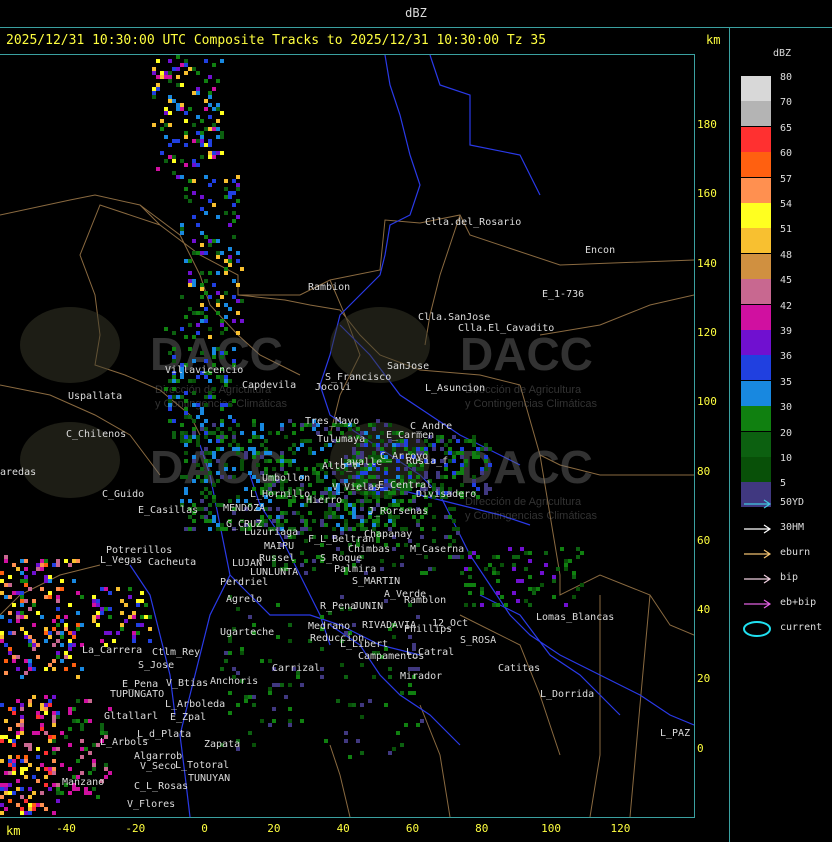 This screenshot has width=832, height=842. What do you see at coordinates (13, 831) in the screenshot?
I see `km-unit-label-bottom: km` at bounding box center [13, 831].